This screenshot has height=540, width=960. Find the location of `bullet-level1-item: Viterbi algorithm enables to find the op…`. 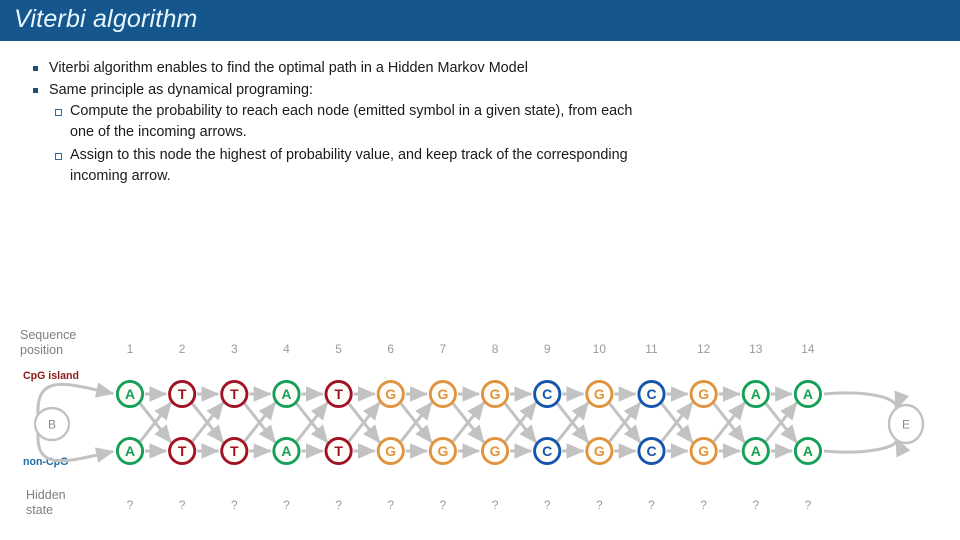

bullet-level1-item: Viterbi algorithm enables to find the op… is located at coordinates (340, 68).